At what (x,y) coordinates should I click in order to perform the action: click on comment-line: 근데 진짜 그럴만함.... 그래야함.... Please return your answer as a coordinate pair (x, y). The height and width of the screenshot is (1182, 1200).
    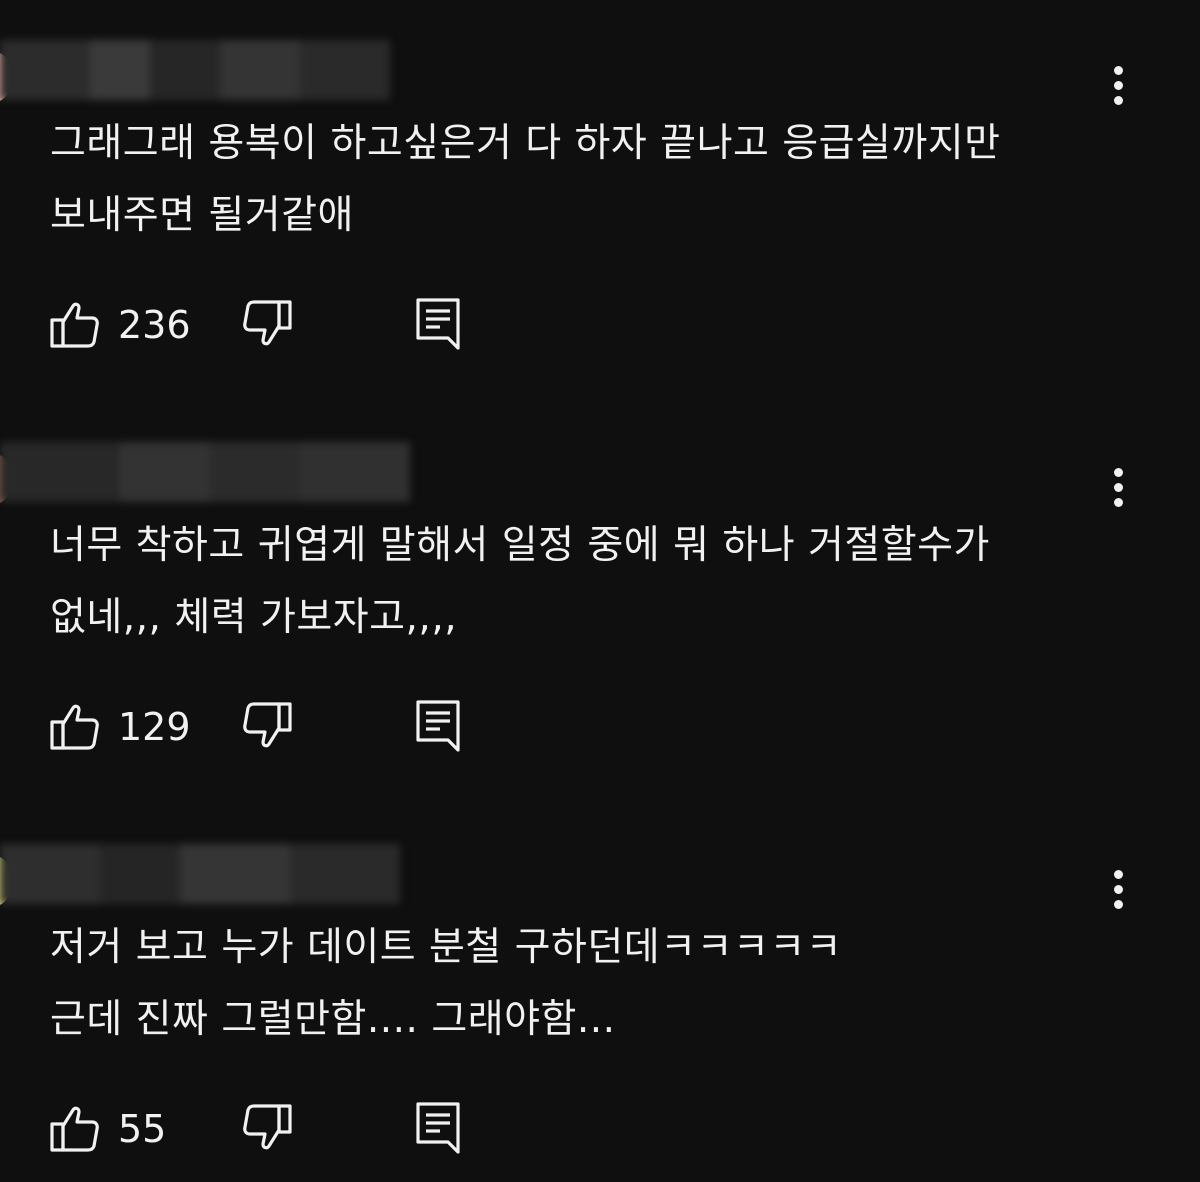
    Looking at the image, I should click on (333, 1019).